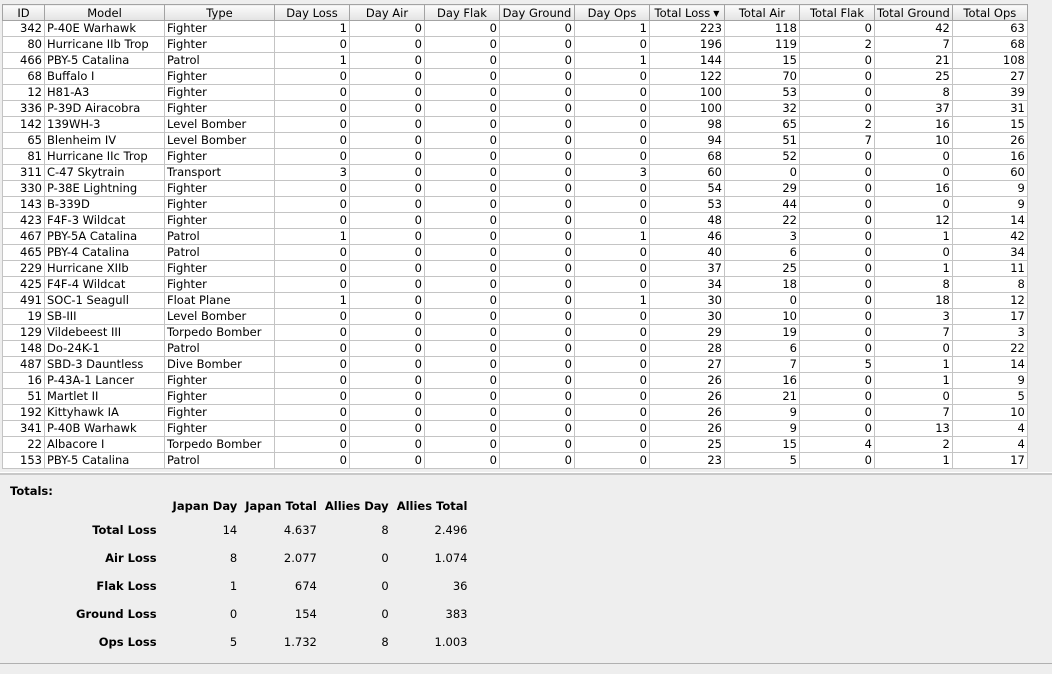  Describe the element at coordinates (687, 12) in the screenshot. I see `column-header-total-loss: Total Loss ▼` at that location.